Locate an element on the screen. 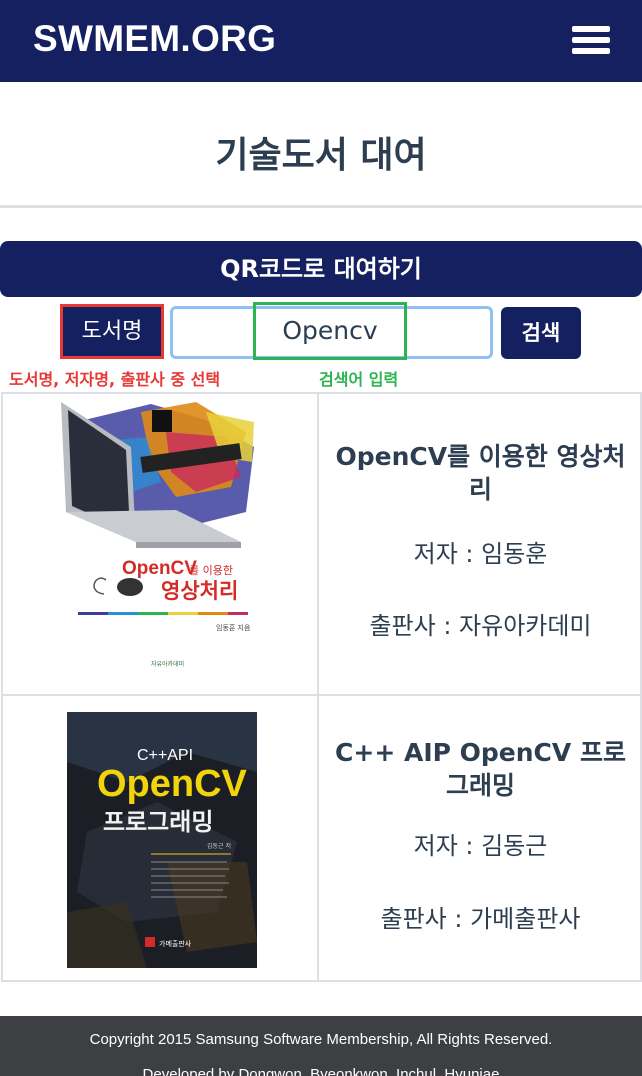  book-cover-image: OpenCV 를 이용한 영상처리 임동훈 지음 자유아카데미 is located at coordinates (156, 536).